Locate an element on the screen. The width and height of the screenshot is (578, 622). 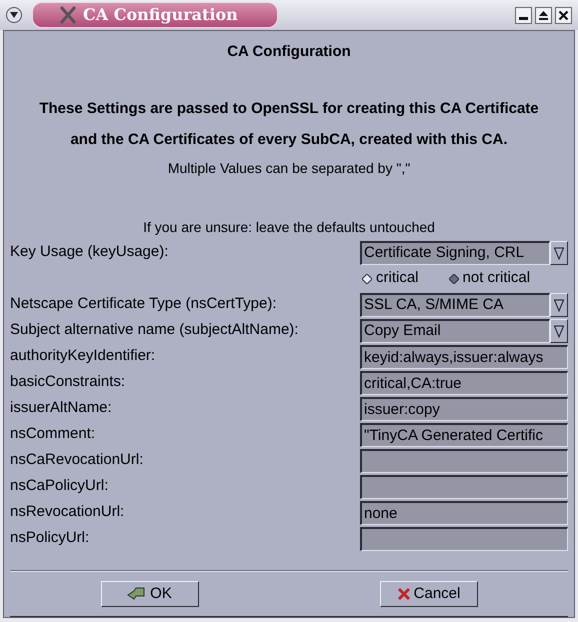
caret-icon is located at coordinates (14, 15).